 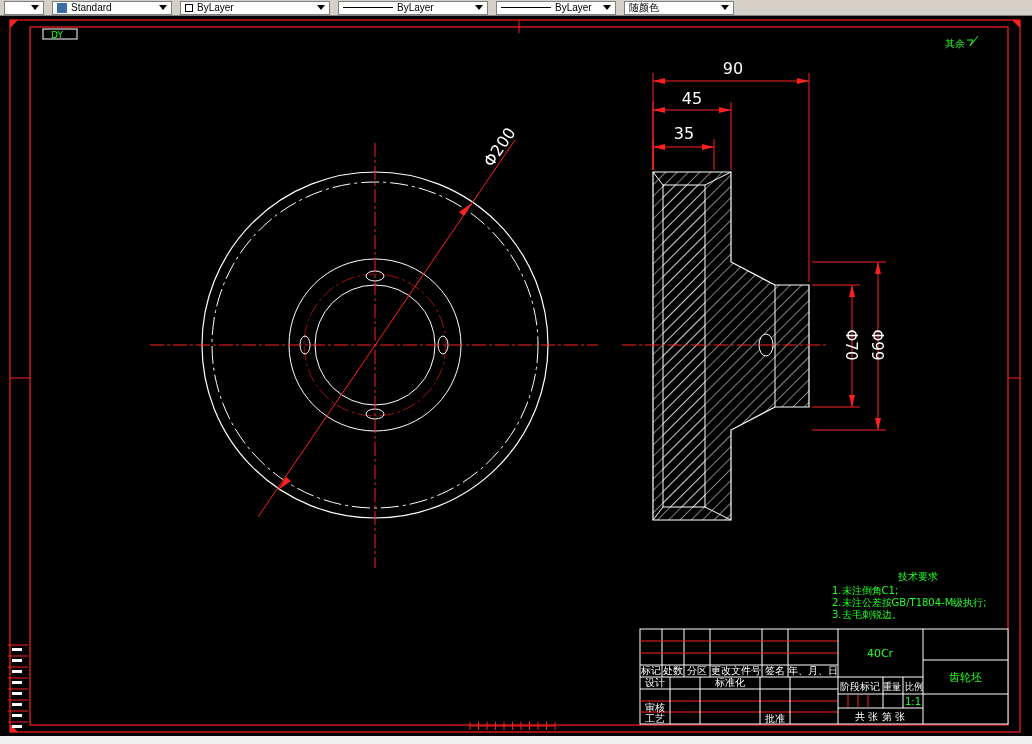 I want to click on table-label: 签名, so click(x=775, y=670).